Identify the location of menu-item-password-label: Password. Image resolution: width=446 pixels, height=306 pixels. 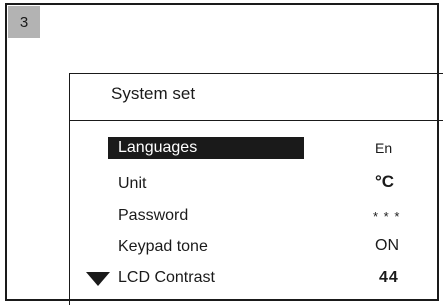
(153, 216).